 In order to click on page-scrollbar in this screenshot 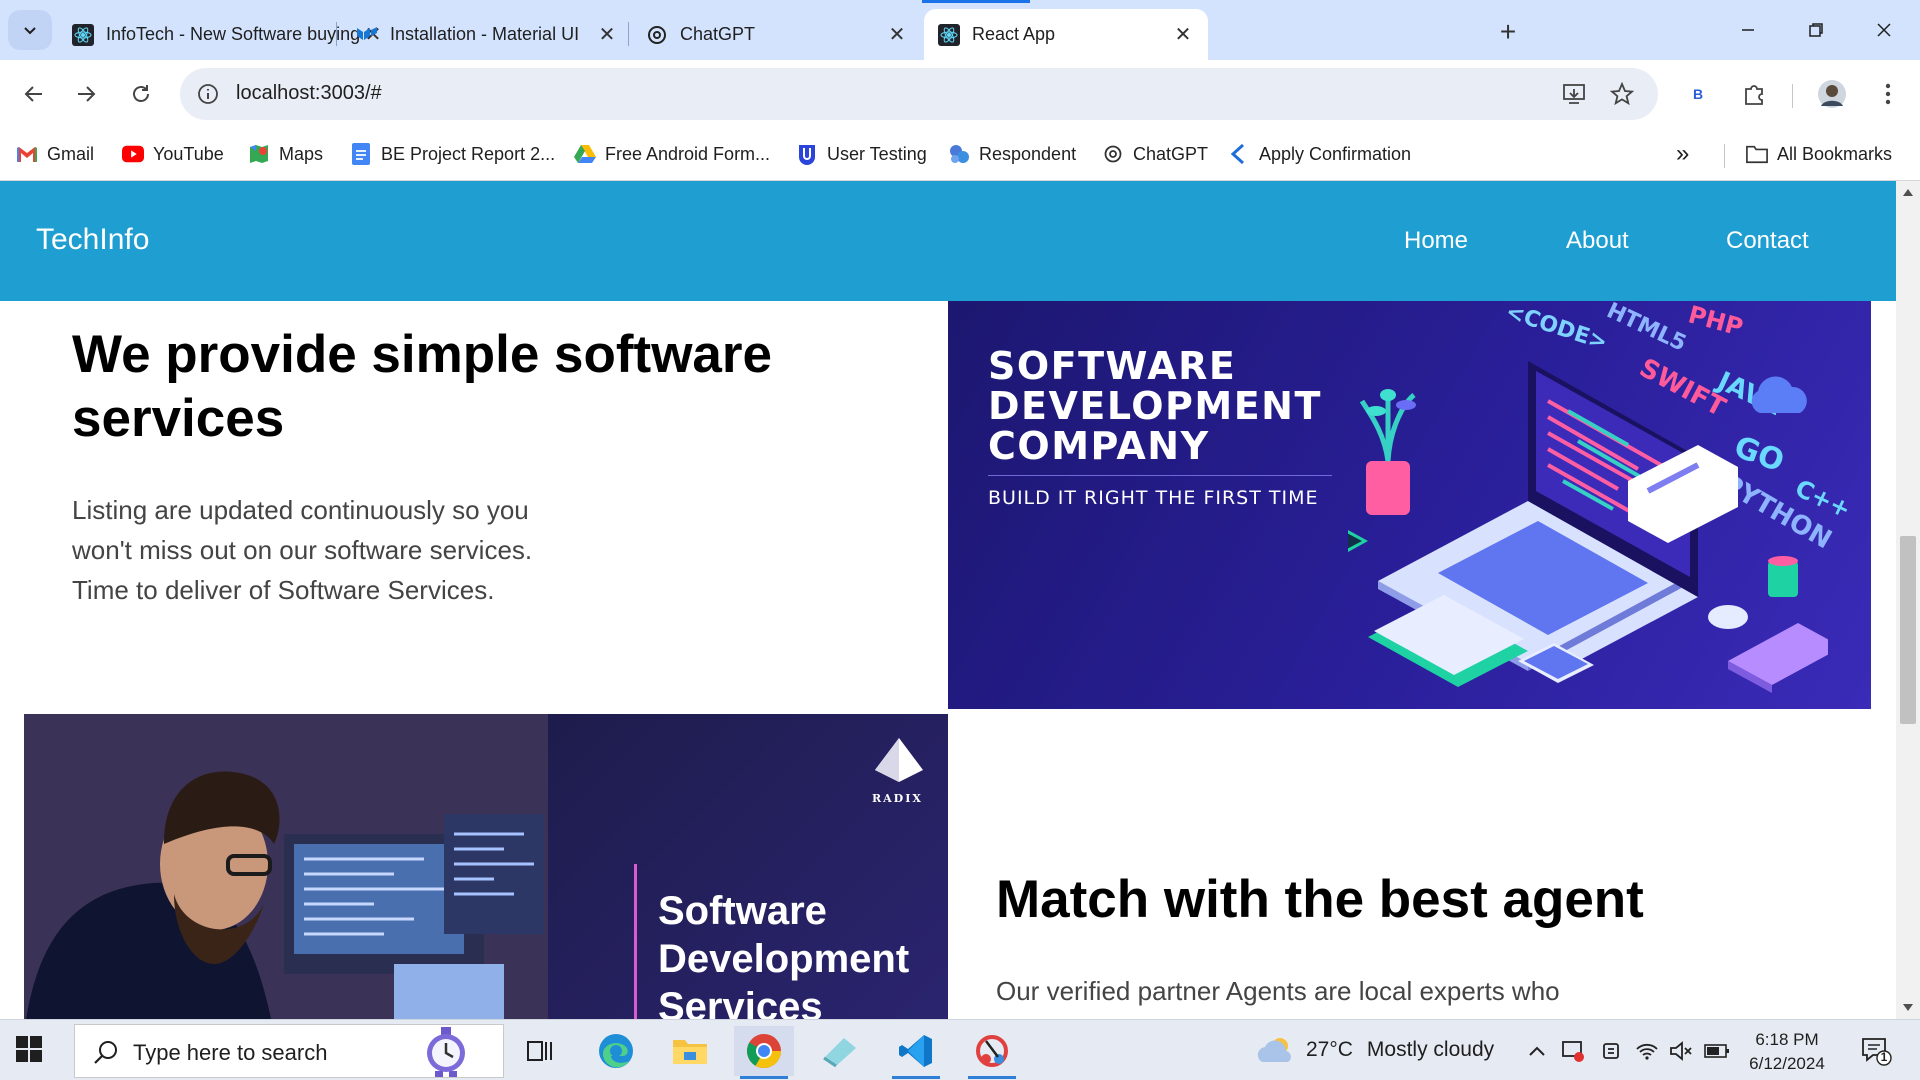, I will do `click(1908, 600)`.